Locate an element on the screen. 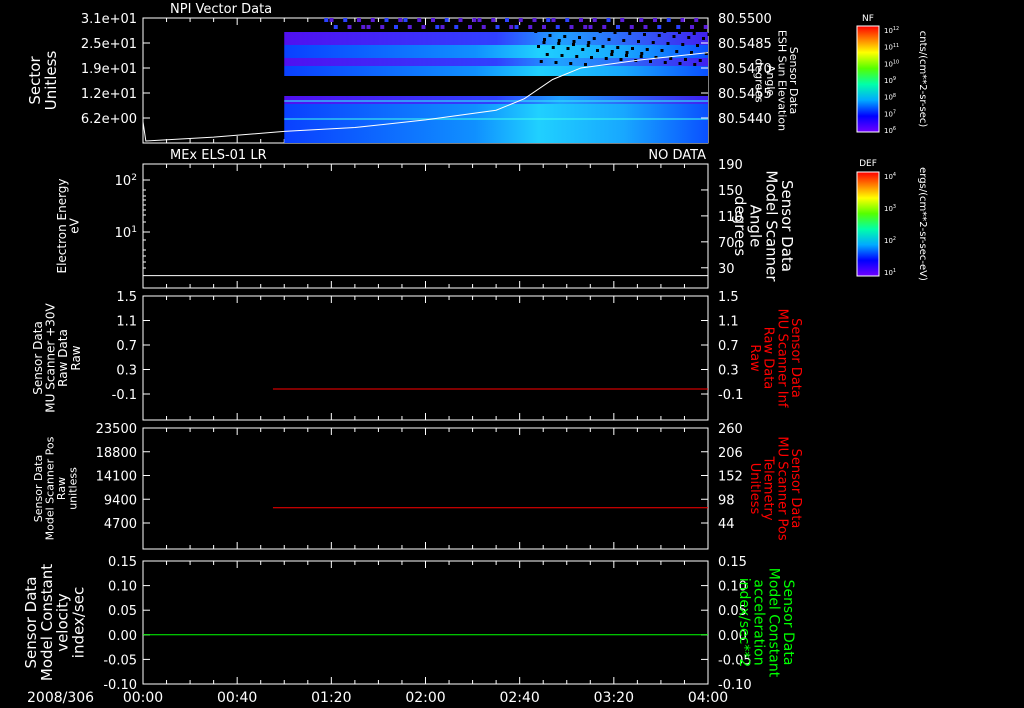 The image size is (1024, 708). y-tick-label-right: 206 is located at coordinates (730, 453).